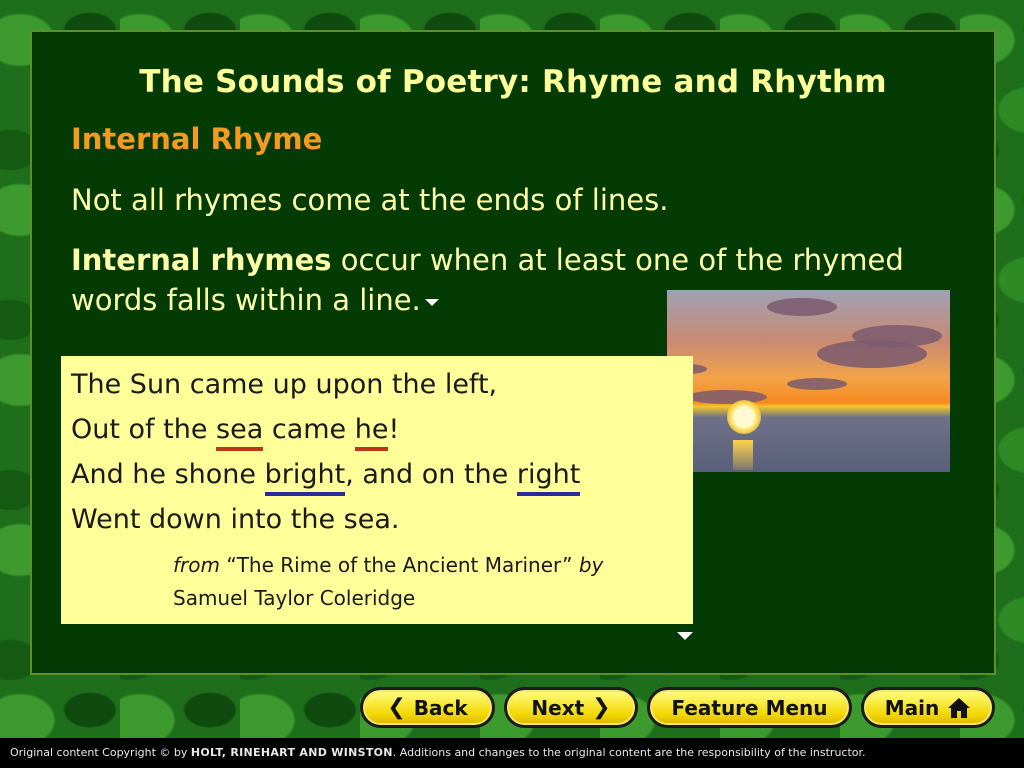 Image resolution: width=1024 pixels, height=768 pixels. I want to click on sun-graphic, so click(744, 417).